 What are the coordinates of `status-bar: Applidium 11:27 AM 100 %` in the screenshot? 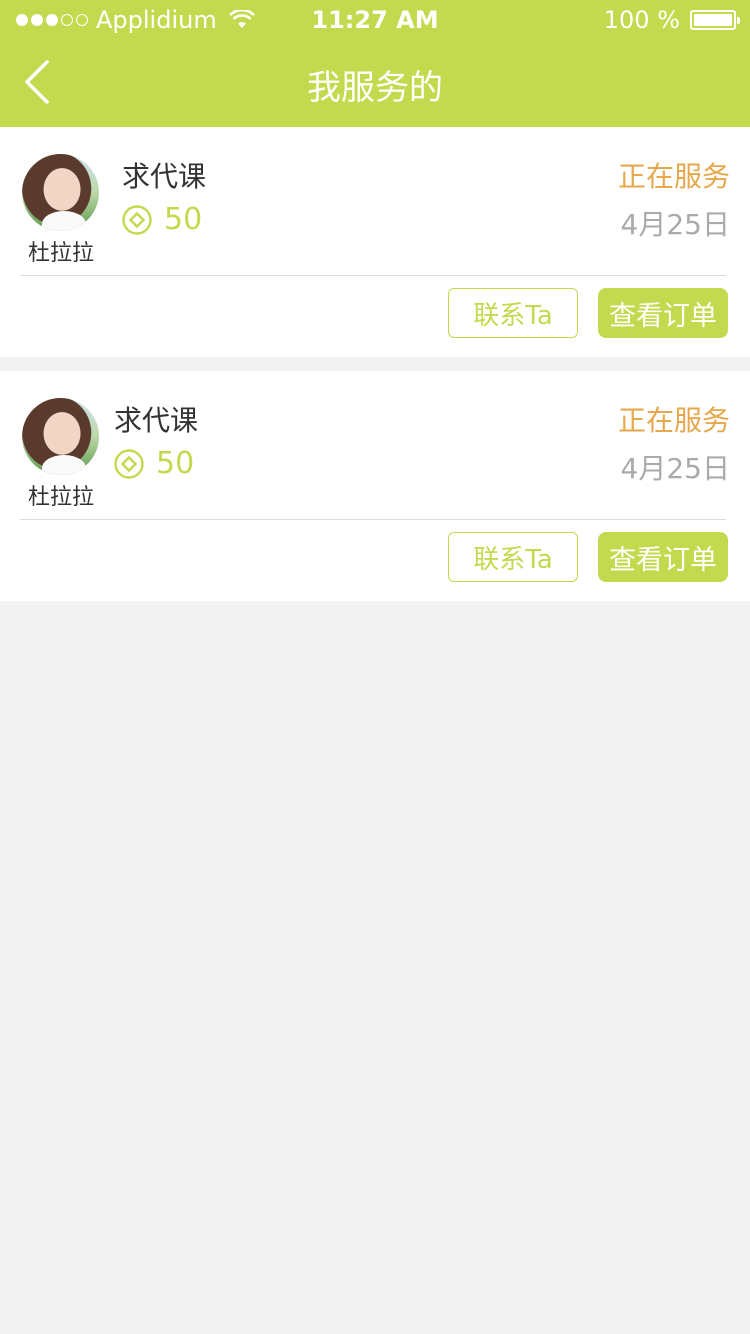 It's located at (375, 20).